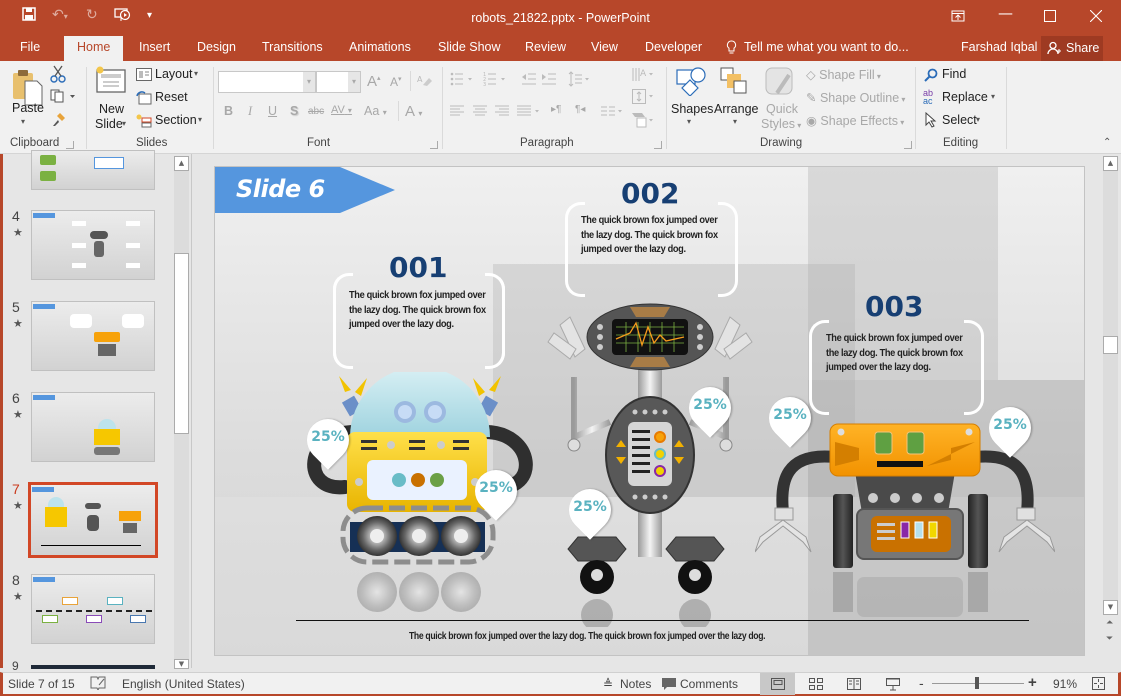  Describe the element at coordinates (908, 145) in the screenshot. I see `drawing-launcher` at that location.